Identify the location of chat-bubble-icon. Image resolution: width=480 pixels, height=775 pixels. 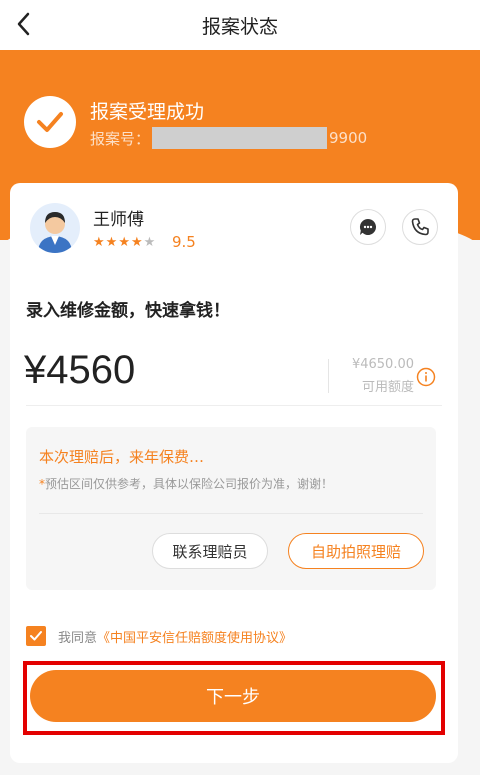
(368, 226).